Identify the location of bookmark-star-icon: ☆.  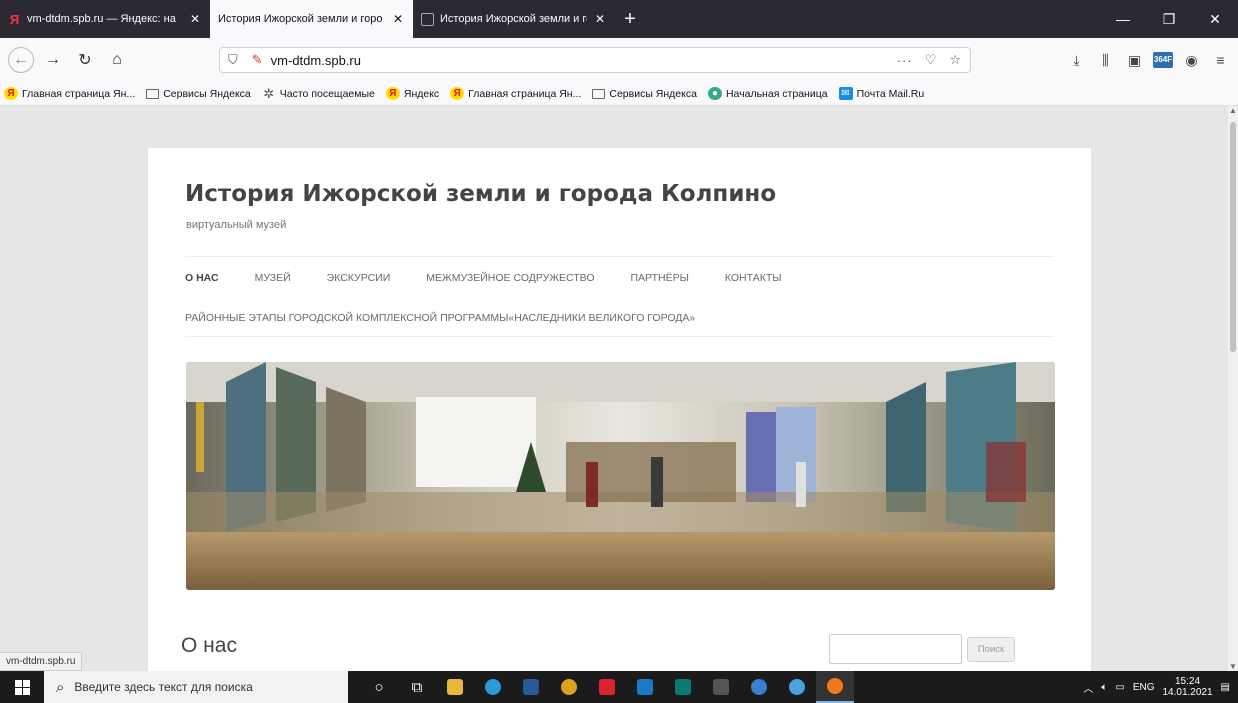
(955, 60).